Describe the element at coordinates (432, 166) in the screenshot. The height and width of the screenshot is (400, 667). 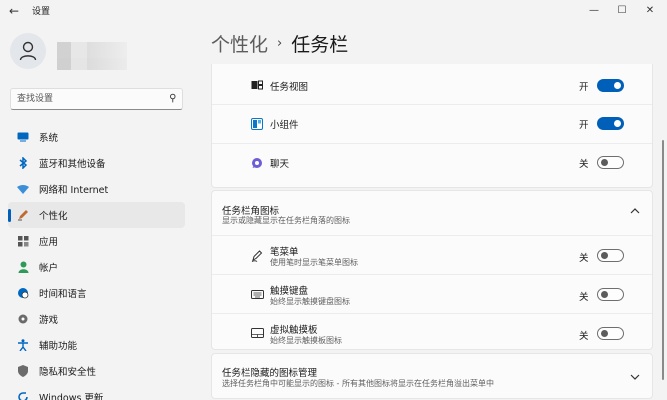
I see `setting-row-chat: 聊天 关` at that location.